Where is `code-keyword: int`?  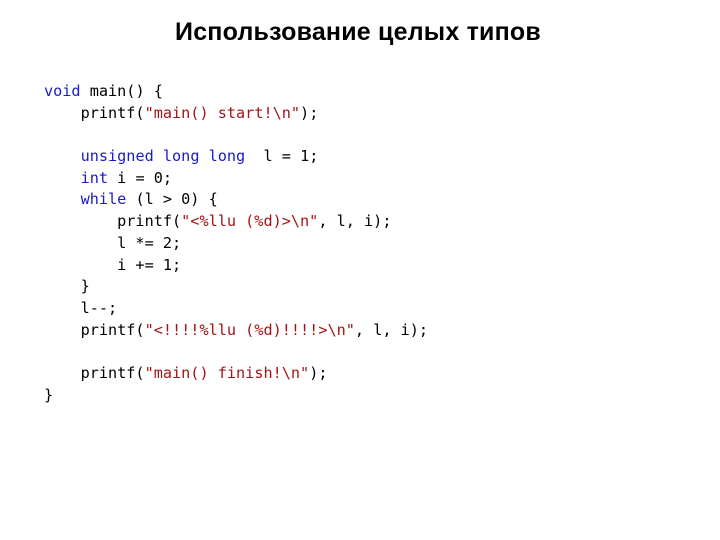
code-keyword: int is located at coordinates (94, 177).